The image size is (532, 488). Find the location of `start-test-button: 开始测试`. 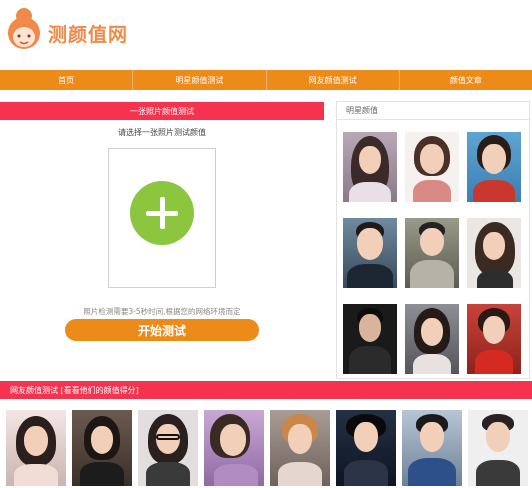

start-test-button: 开始测试 is located at coordinates (162, 330).